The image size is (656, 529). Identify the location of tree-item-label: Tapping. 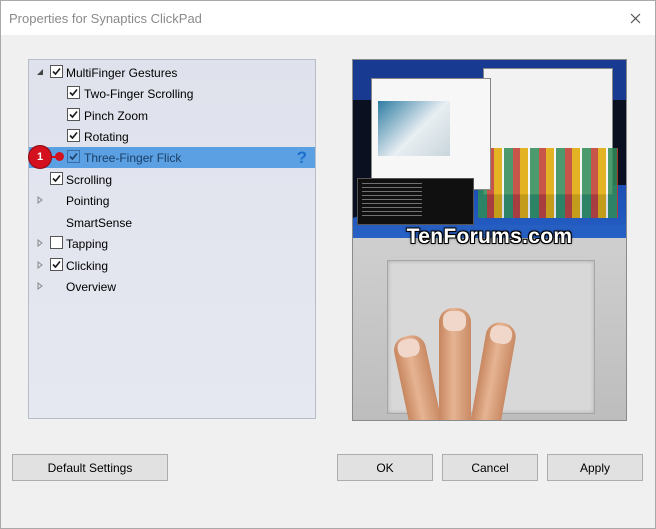
(87, 243).